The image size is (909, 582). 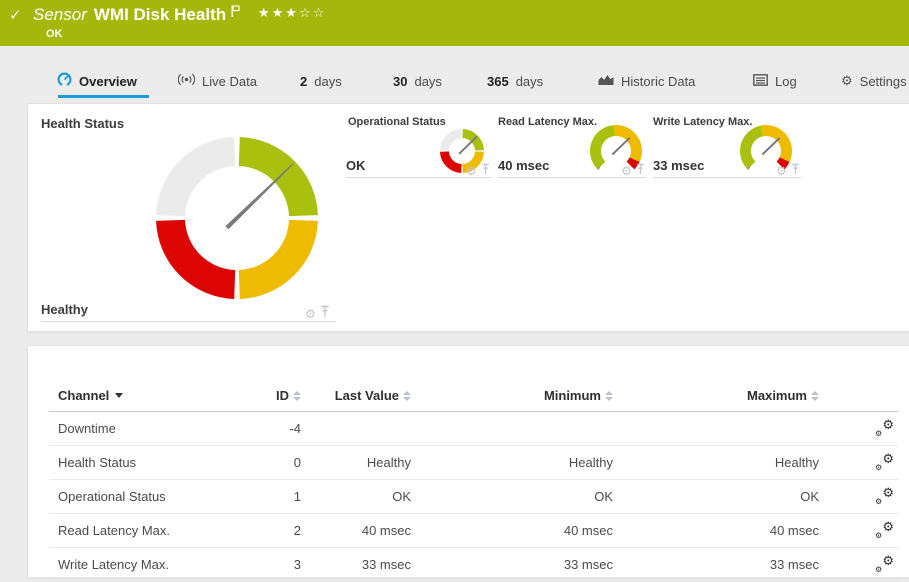 What do you see at coordinates (64, 309) in the screenshot?
I see `health-status-value: Healthy` at bounding box center [64, 309].